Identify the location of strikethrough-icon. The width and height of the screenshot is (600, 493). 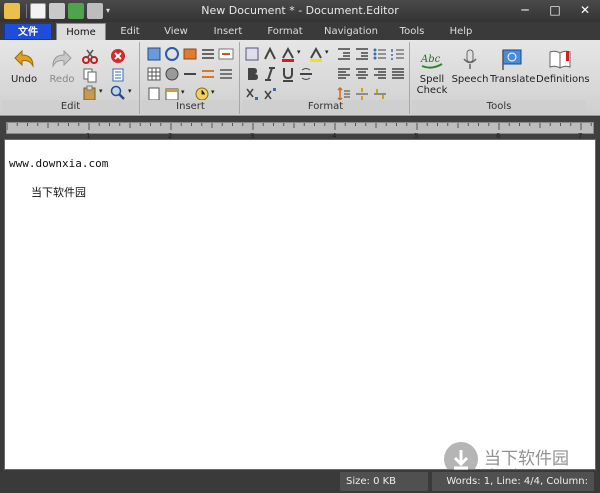
(306, 74).